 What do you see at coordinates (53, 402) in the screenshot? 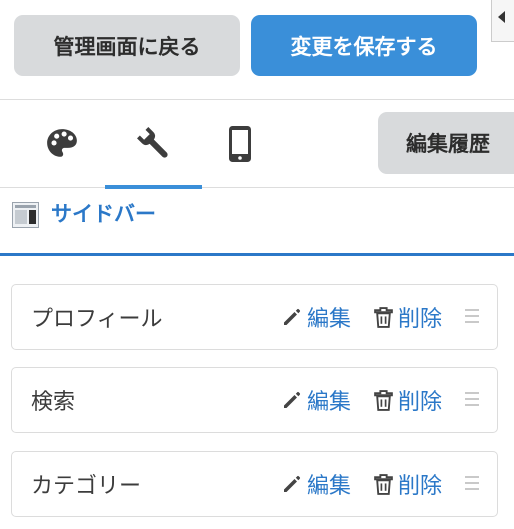
I see `widget-label: 検索` at bounding box center [53, 402].